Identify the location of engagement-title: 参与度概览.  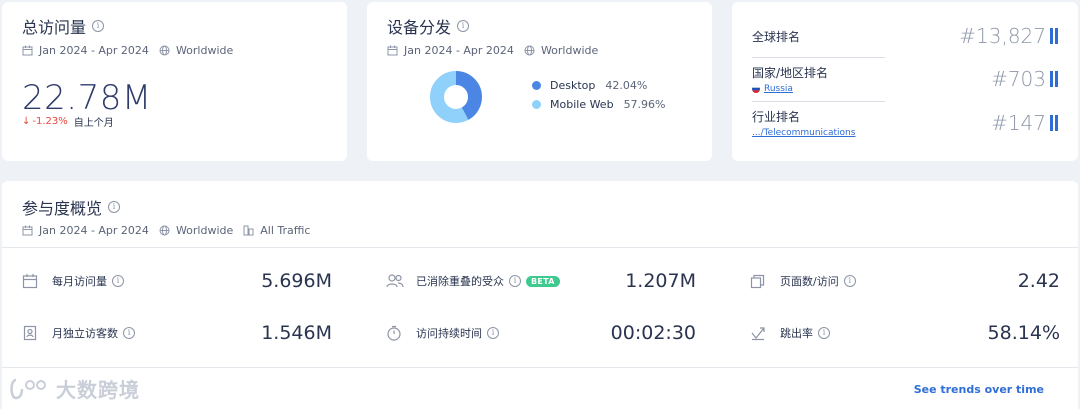
(62, 208).